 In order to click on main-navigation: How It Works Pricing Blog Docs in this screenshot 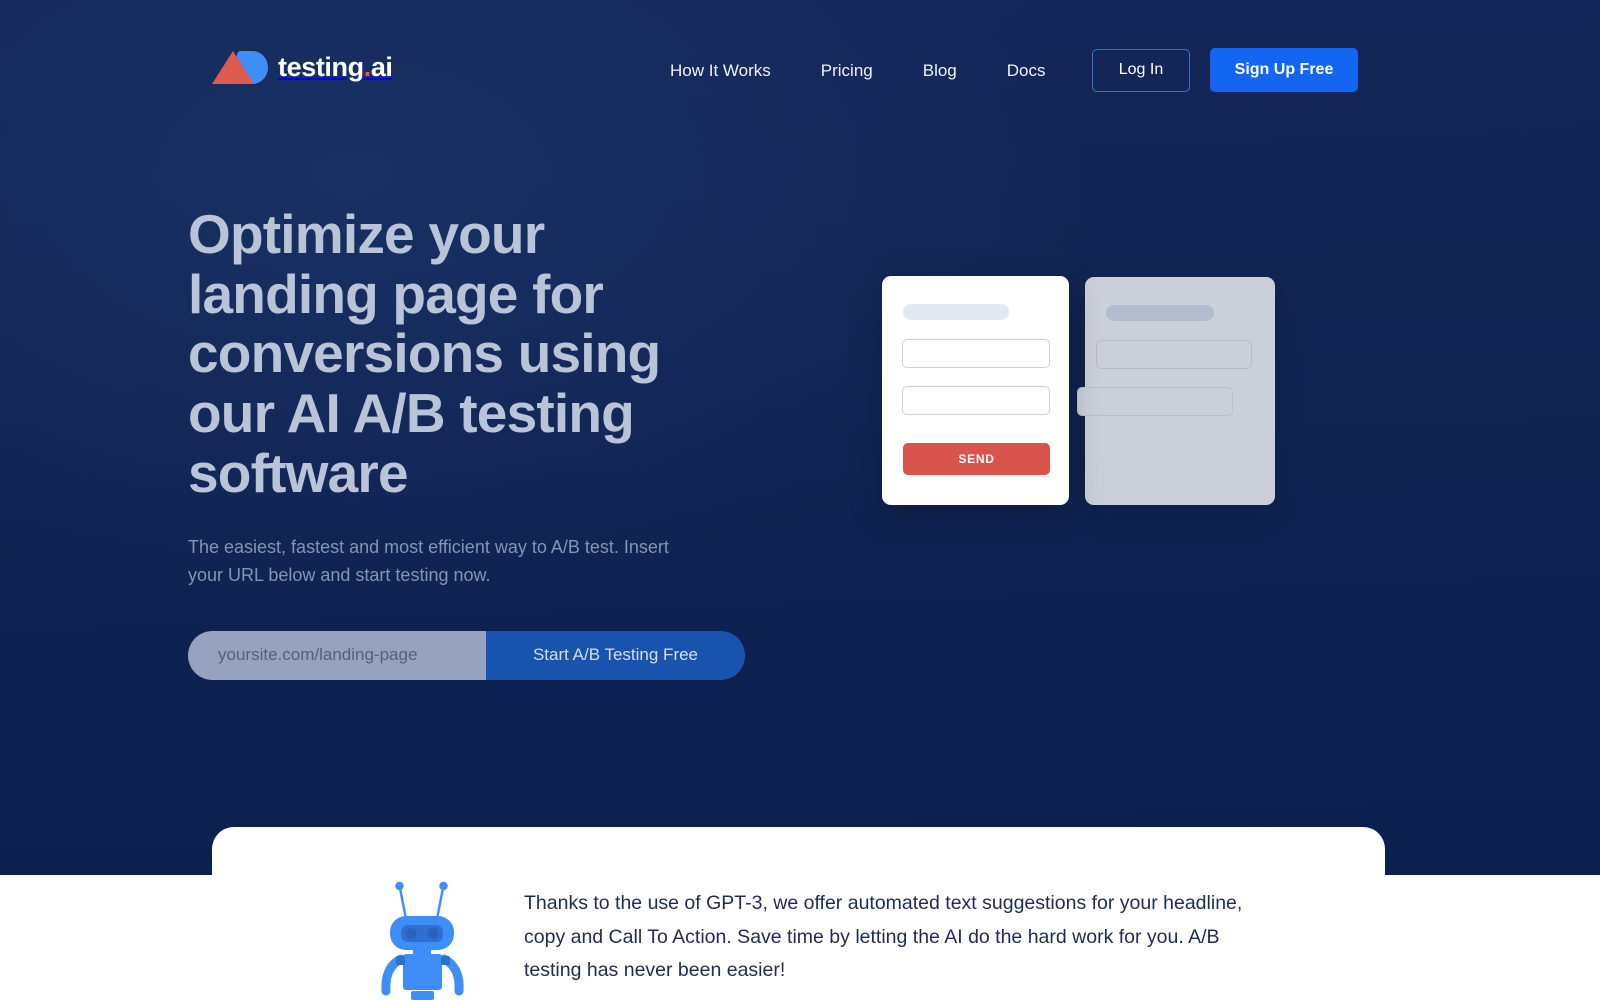, I will do `click(858, 70)`.